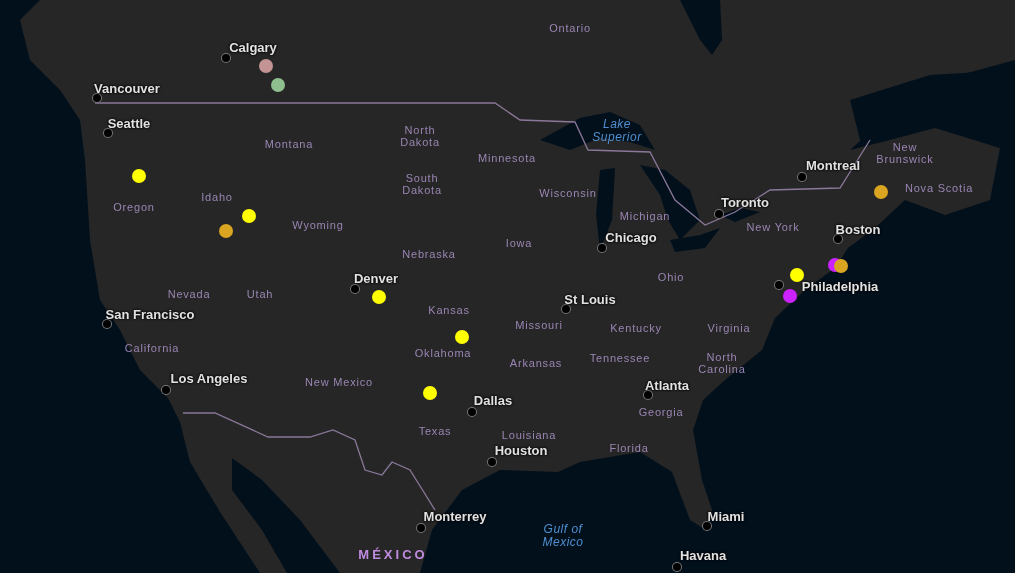  What do you see at coordinates (289, 144) in the screenshot?
I see `region-label: Montana` at bounding box center [289, 144].